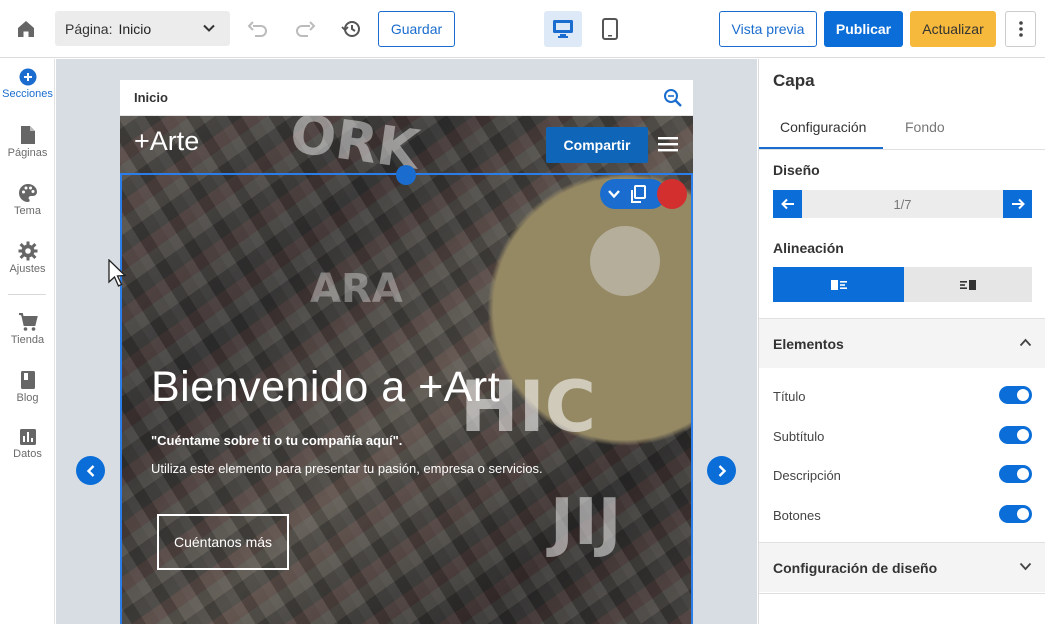 This screenshot has height=624, width=1045. Describe the element at coordinates (902, 396) in the screenshot. I see `toggle-row-titulo: Título` at that location.